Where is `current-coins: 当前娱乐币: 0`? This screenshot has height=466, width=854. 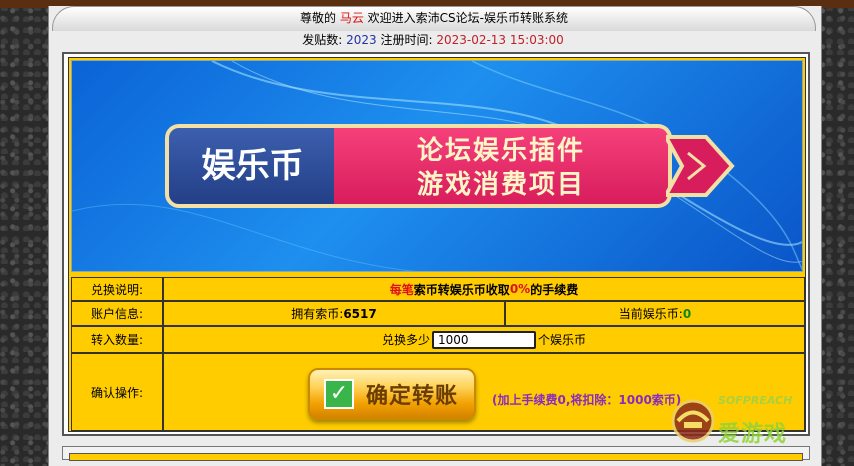
current-coins: 当前娱乐币: 0 is located at coordinates (655, 313).